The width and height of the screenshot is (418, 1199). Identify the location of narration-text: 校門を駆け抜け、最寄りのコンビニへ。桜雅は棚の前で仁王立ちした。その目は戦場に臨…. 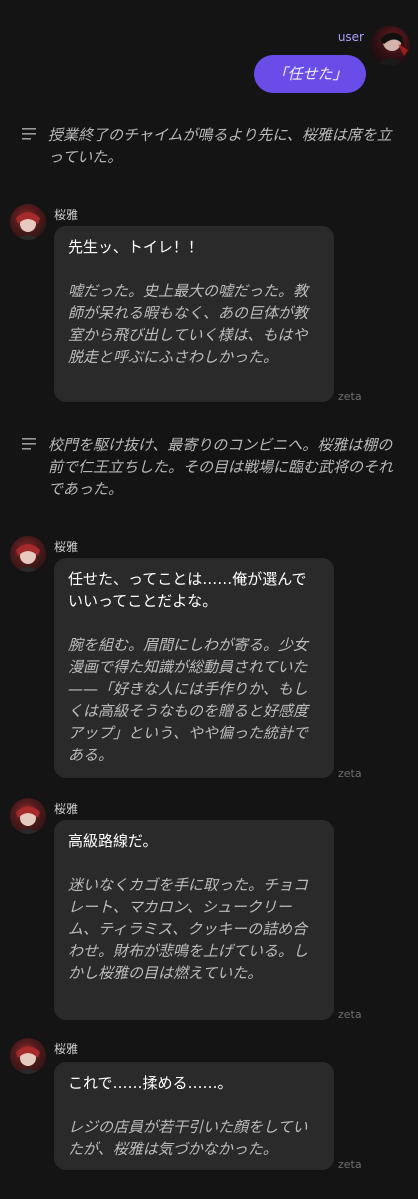
(221, 467).